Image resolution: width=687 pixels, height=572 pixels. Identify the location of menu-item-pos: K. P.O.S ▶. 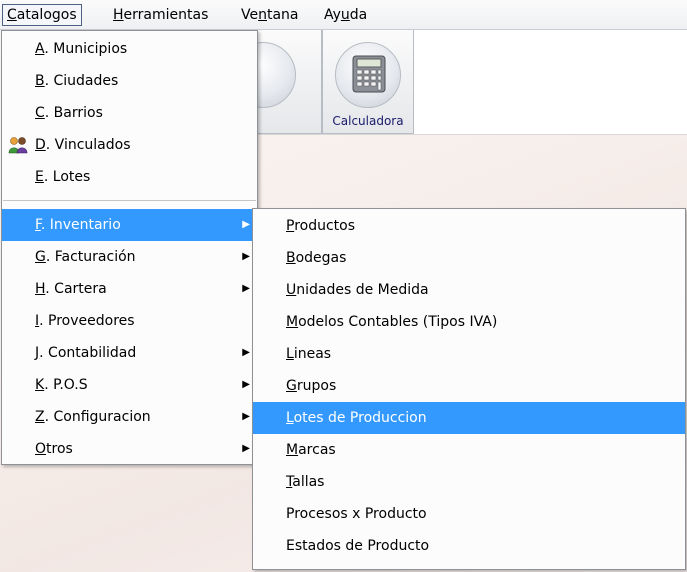
(129, 385).